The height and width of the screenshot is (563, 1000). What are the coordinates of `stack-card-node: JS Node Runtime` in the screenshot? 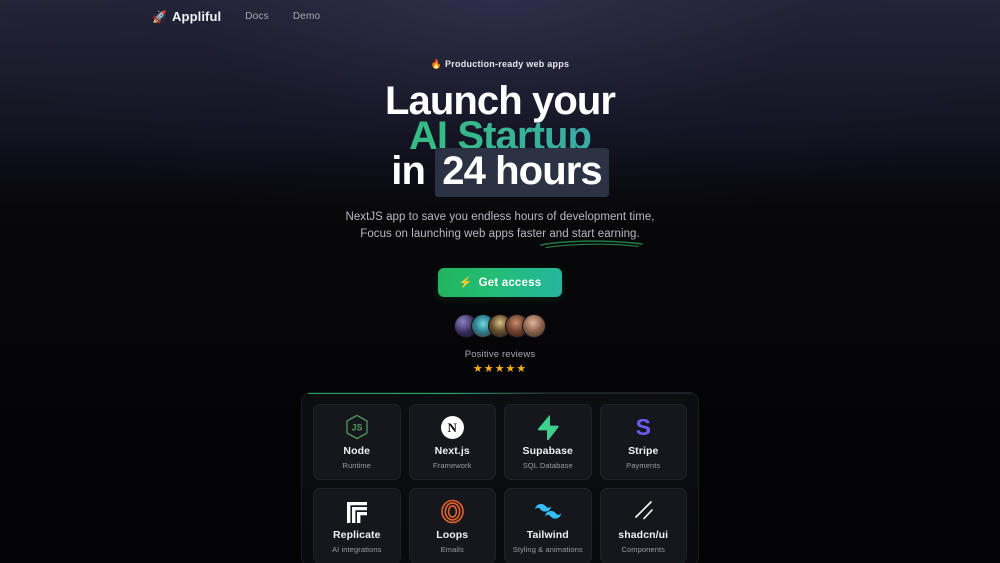 It's located at (357, 442).